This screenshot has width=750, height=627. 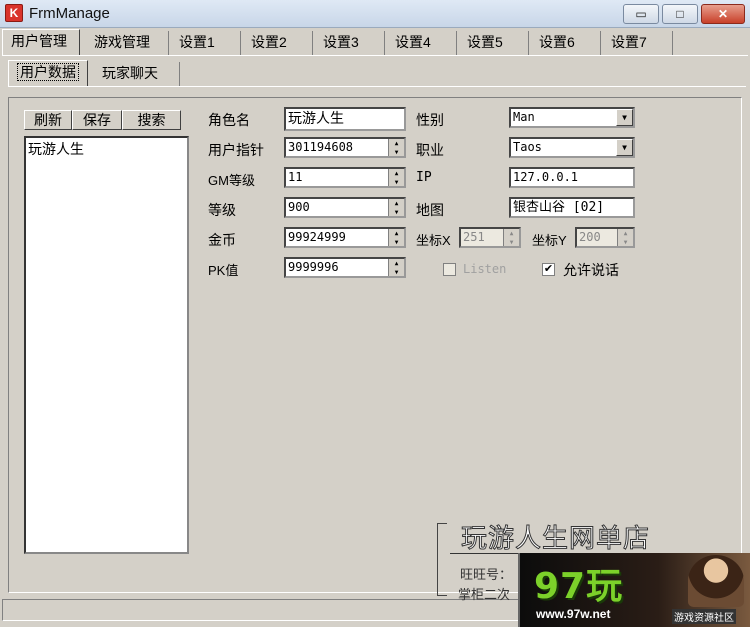 What do you see at coordinates (572, 117) in the screenshot?
I see `gender-select: Man ▼` at bounding box center [572, 117].